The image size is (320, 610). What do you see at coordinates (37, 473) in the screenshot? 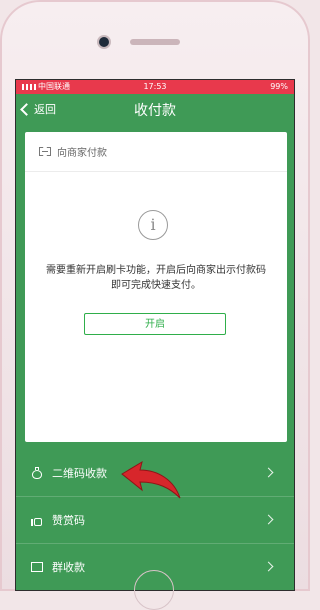
I see `money-bag-icon` at bounding box center [37, 473].